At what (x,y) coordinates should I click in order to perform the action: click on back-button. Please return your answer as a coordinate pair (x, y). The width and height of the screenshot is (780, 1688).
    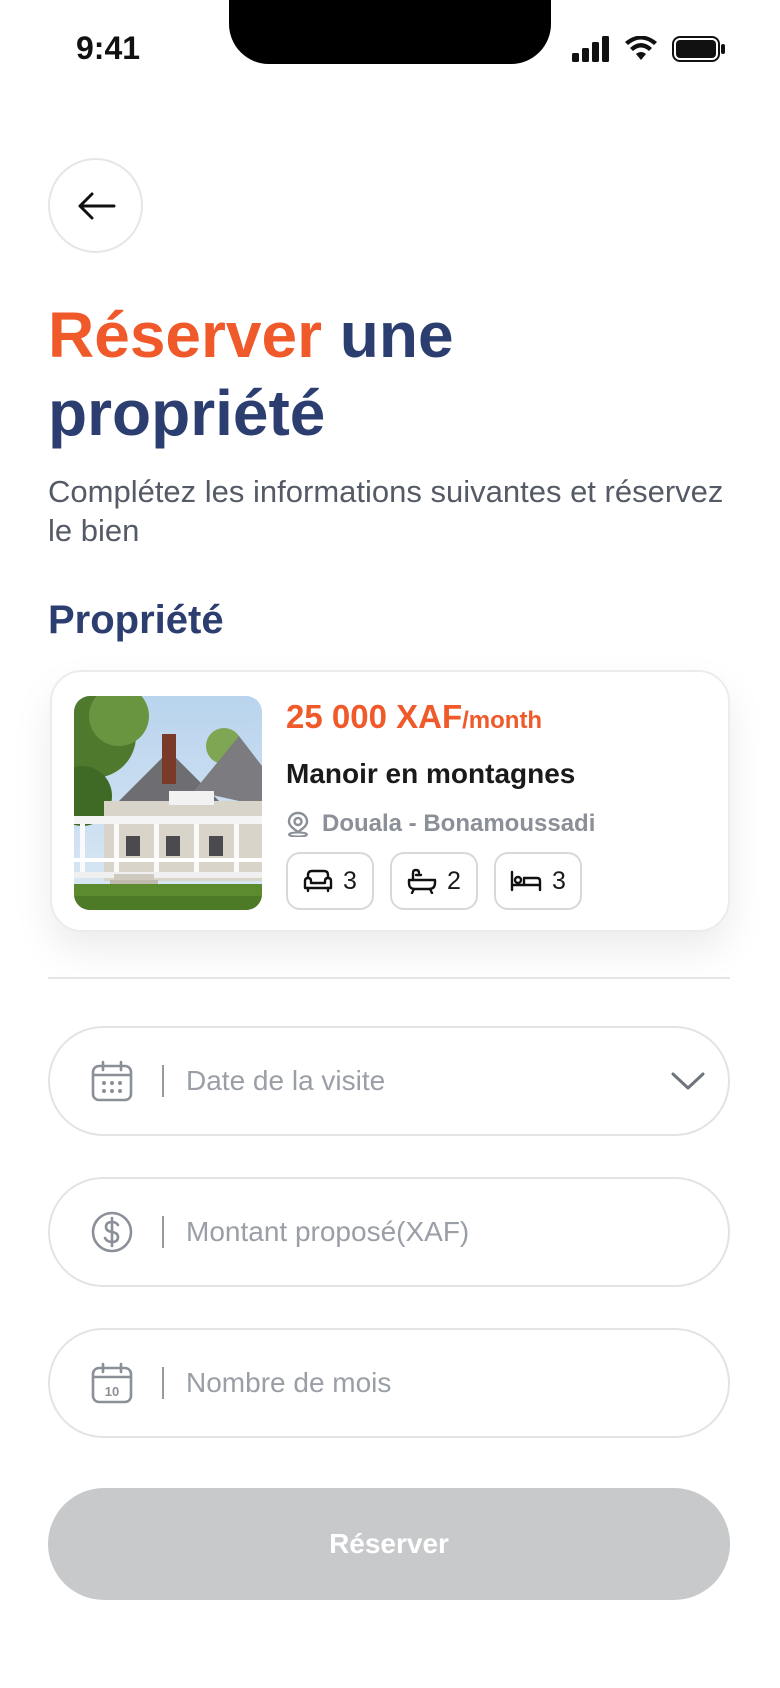
    Looking at the image, I should click on (95, 205).